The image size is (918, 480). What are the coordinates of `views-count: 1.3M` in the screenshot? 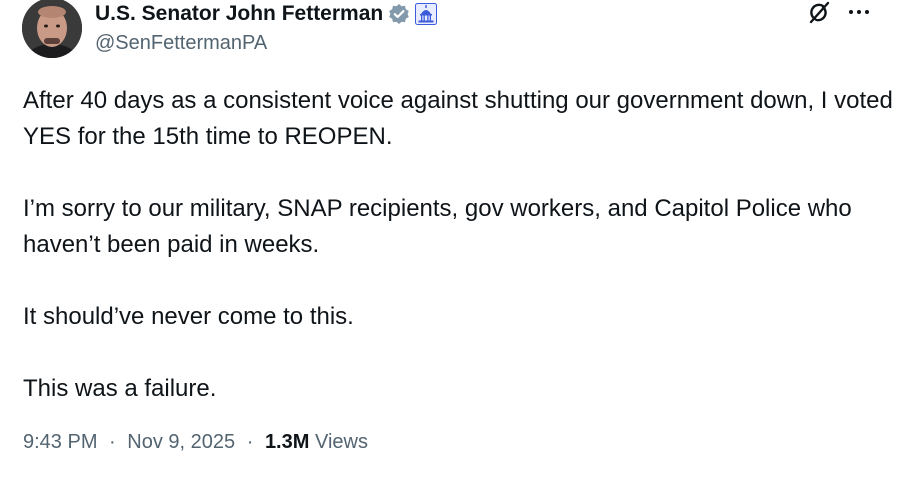 It's located at (287, 442).